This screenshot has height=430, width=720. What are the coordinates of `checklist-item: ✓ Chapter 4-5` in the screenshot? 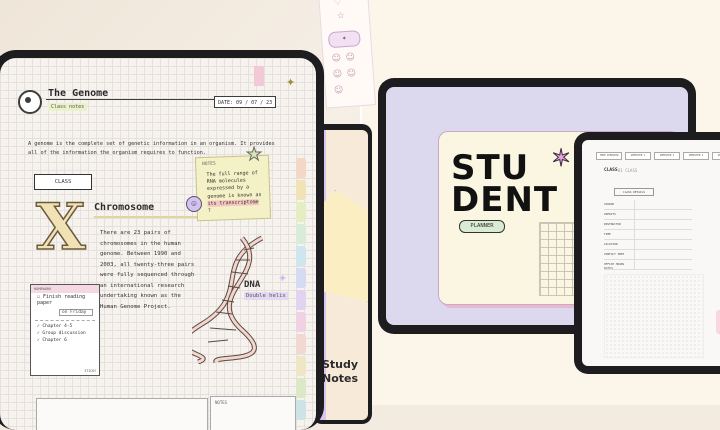 It's located at (65, 326).